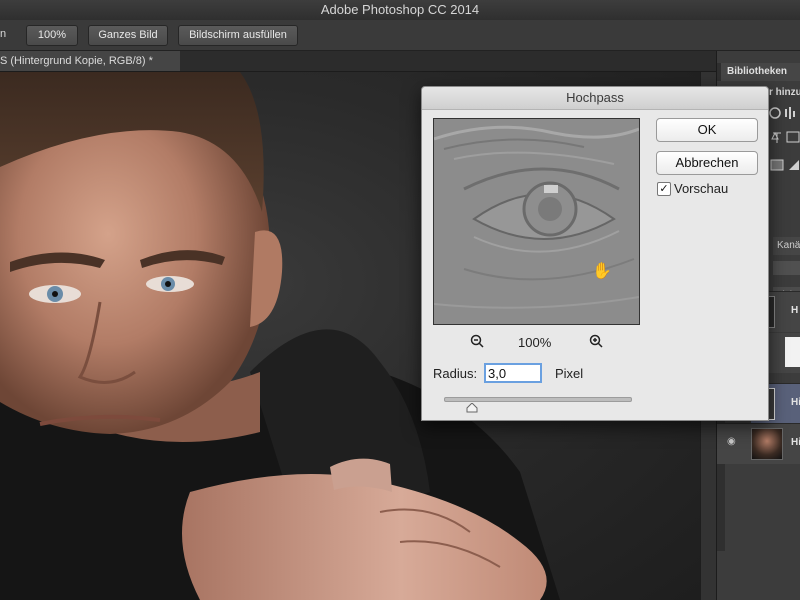 The image size is (800, 600). I want to click on layer-photo-thumbnail, so click(767, 444).